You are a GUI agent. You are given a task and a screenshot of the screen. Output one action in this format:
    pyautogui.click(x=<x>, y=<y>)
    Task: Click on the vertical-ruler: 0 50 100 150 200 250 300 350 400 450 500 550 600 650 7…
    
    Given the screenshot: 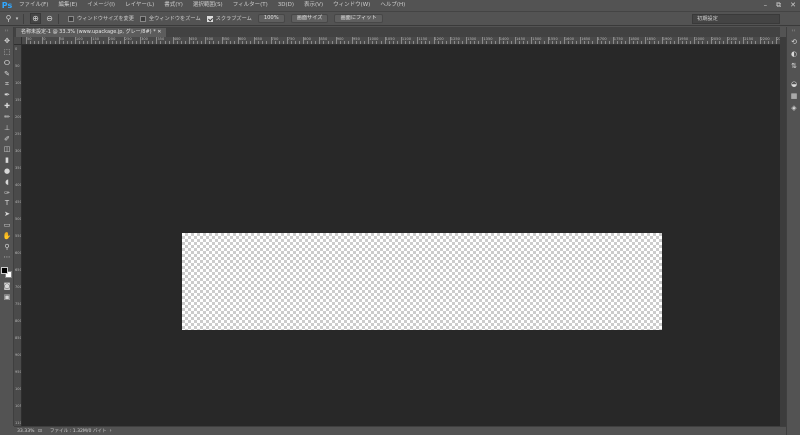 What is the action you would take?
    pyautogui.click(x=18, y=231)
    